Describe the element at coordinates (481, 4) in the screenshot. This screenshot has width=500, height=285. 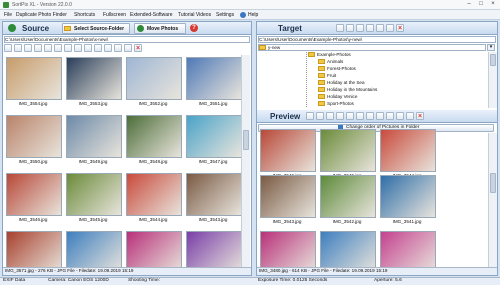
I see `maximize-icon: □` at that location.